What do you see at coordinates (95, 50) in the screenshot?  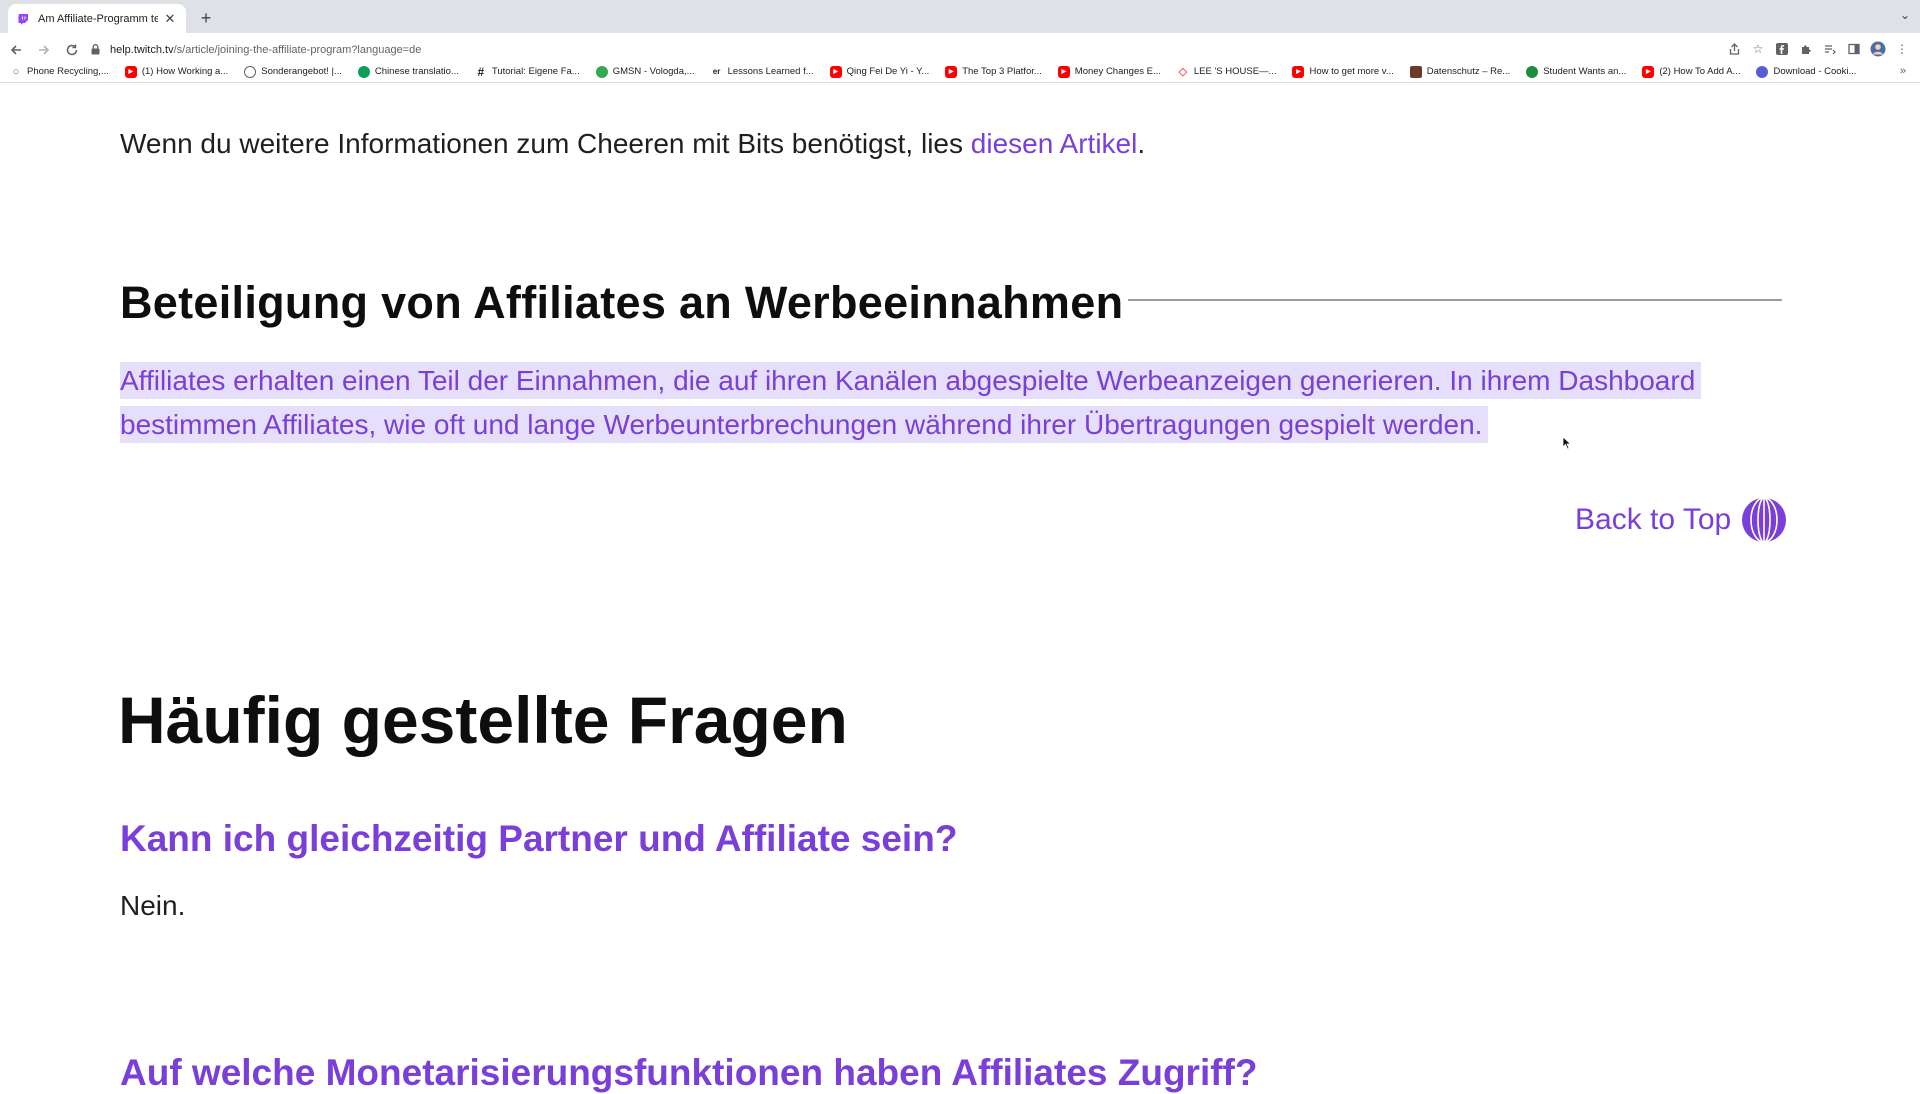 I see `lock-icon` at bounding box center [95, 50].